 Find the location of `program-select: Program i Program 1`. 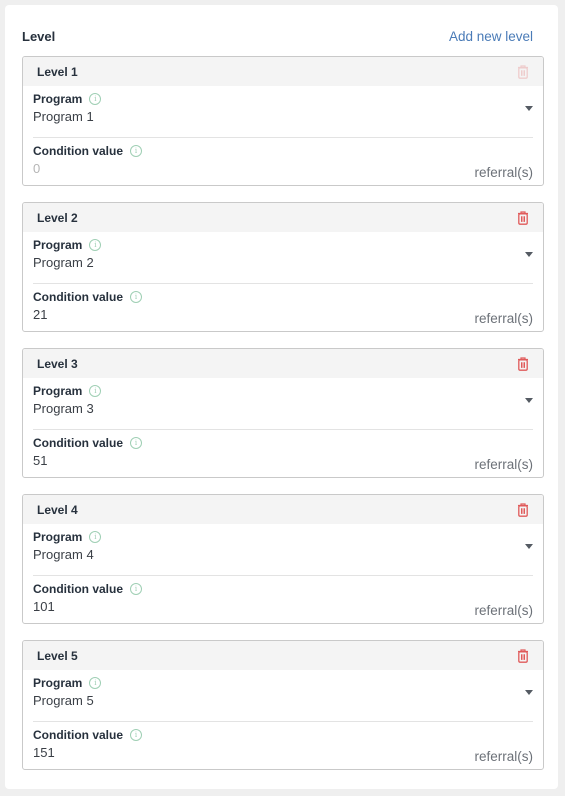

program-select: Program i Program 1 is located at coordinates (283, 112).